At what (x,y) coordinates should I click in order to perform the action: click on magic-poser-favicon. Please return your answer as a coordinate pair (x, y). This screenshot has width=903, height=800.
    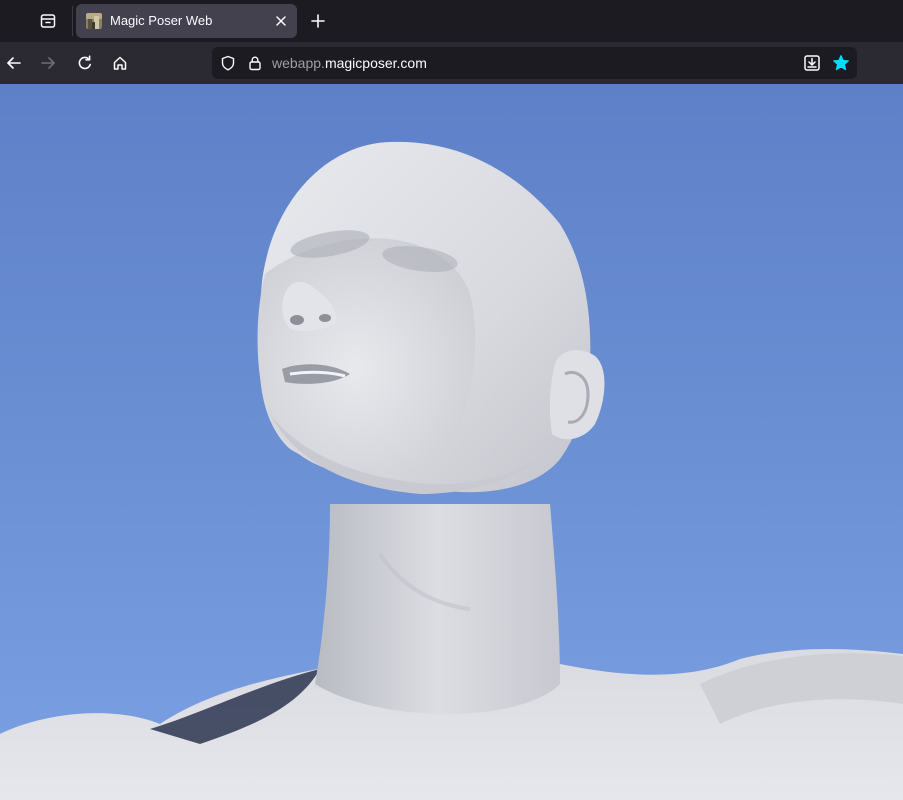
    Looking at the image, I should click on (94, 21).